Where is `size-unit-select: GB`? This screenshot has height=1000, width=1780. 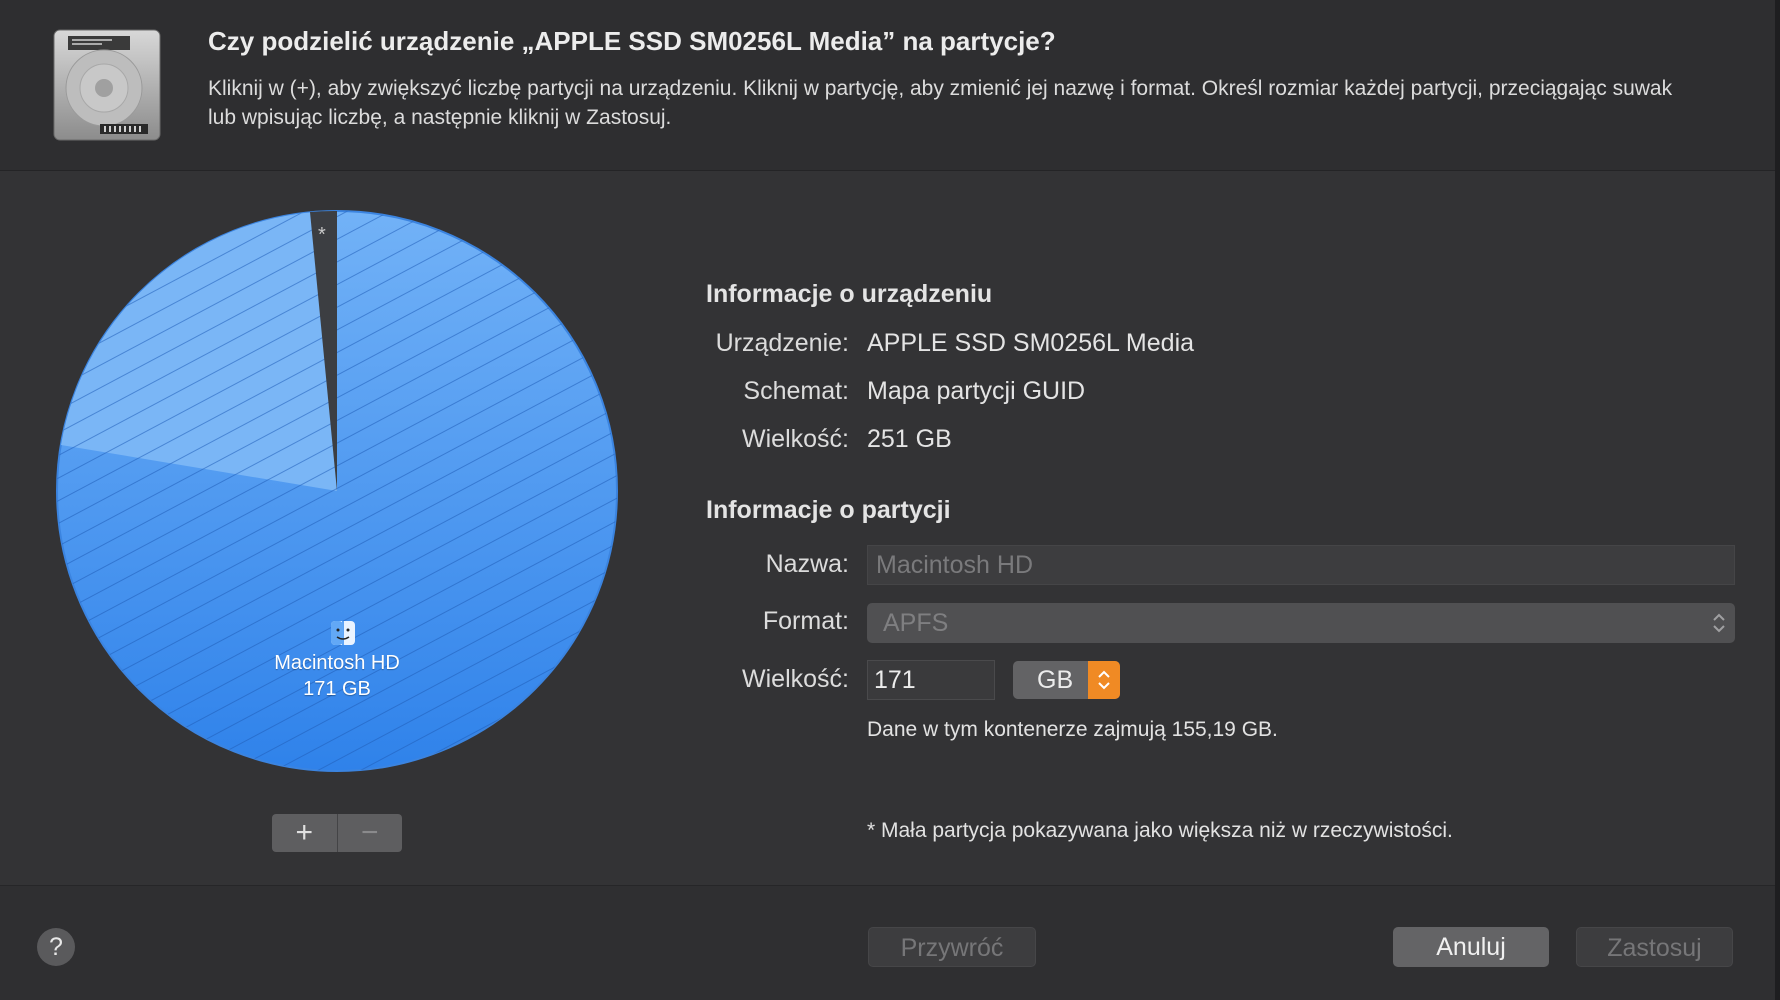 size-unit-select: GB is located at coordinates (1066, 680).